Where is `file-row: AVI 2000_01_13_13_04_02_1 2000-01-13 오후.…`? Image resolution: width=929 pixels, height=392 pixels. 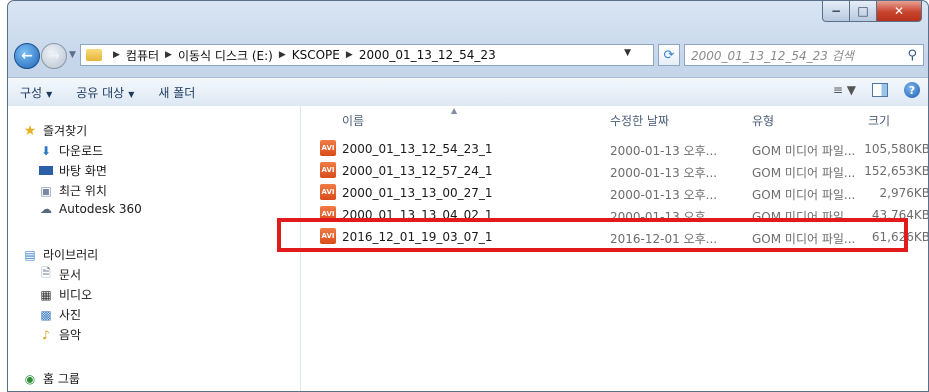
file-row: AVI 2000_01_13_13_04_02_1 2000-01-13 오후.… is located at coordinates (623, 215).